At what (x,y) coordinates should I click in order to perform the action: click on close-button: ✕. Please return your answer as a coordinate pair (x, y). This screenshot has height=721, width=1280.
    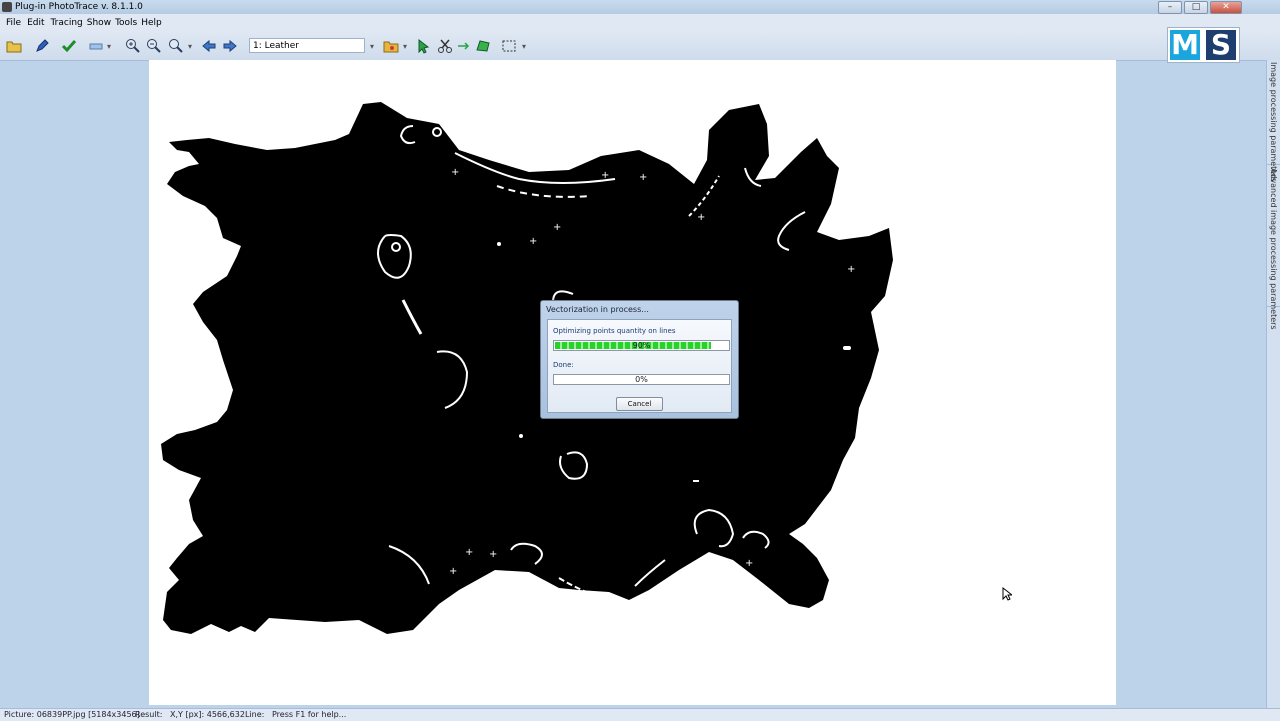
    Looking at the image, I should click on (1226, 7).